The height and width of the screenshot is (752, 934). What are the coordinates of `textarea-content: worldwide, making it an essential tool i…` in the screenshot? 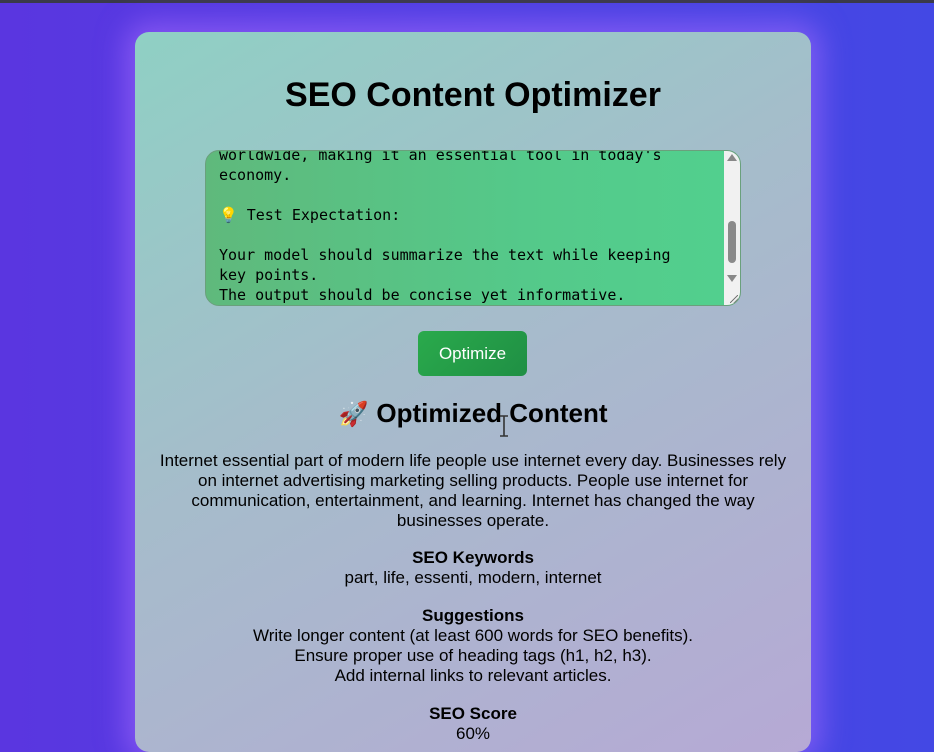 It's located at (469, 228).